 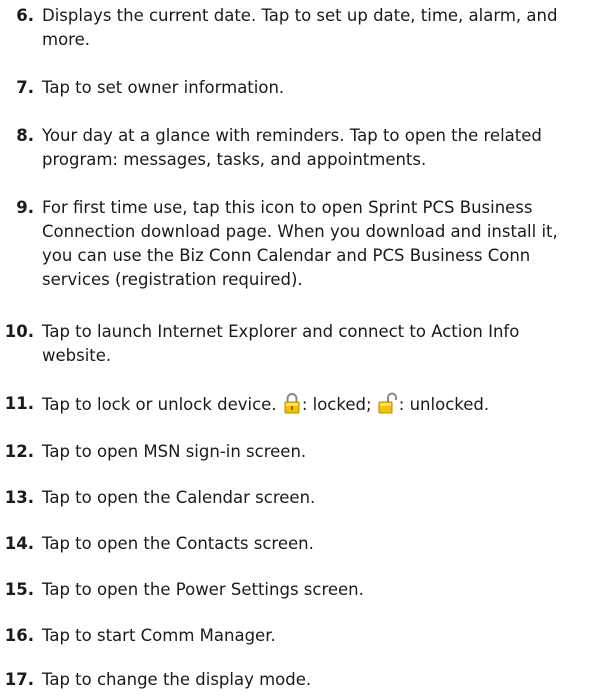 What do you see at coordinates (292, 406) in the screenshot?
I see `padlock-locked-icon` at bounding box center [292, 406].